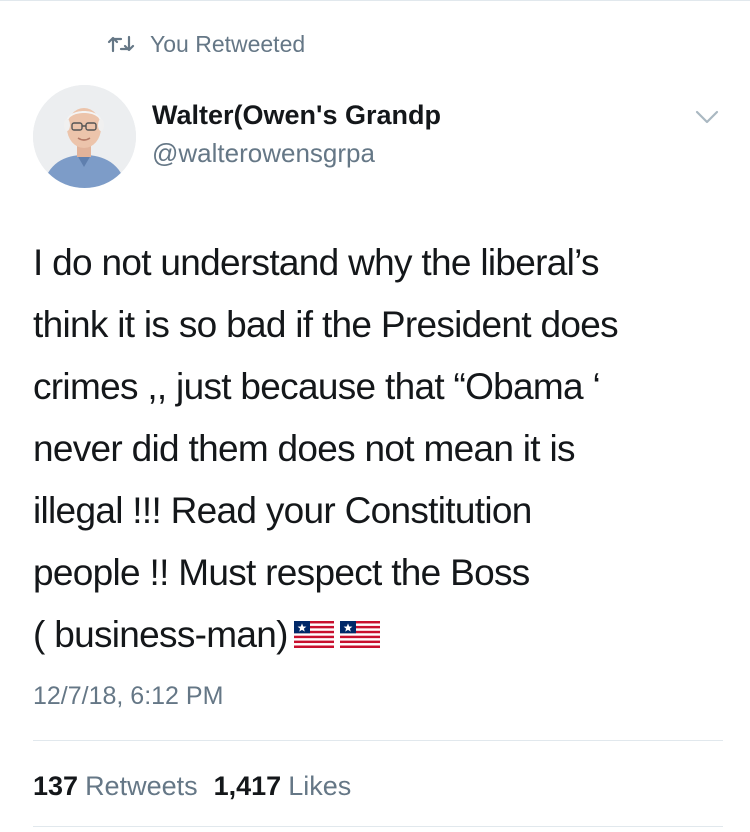 Image resolution: width=750 pixels, height=832 pixels. I want to click on tweet-line: I do not understand why the liberal’s, so click(316, 262).